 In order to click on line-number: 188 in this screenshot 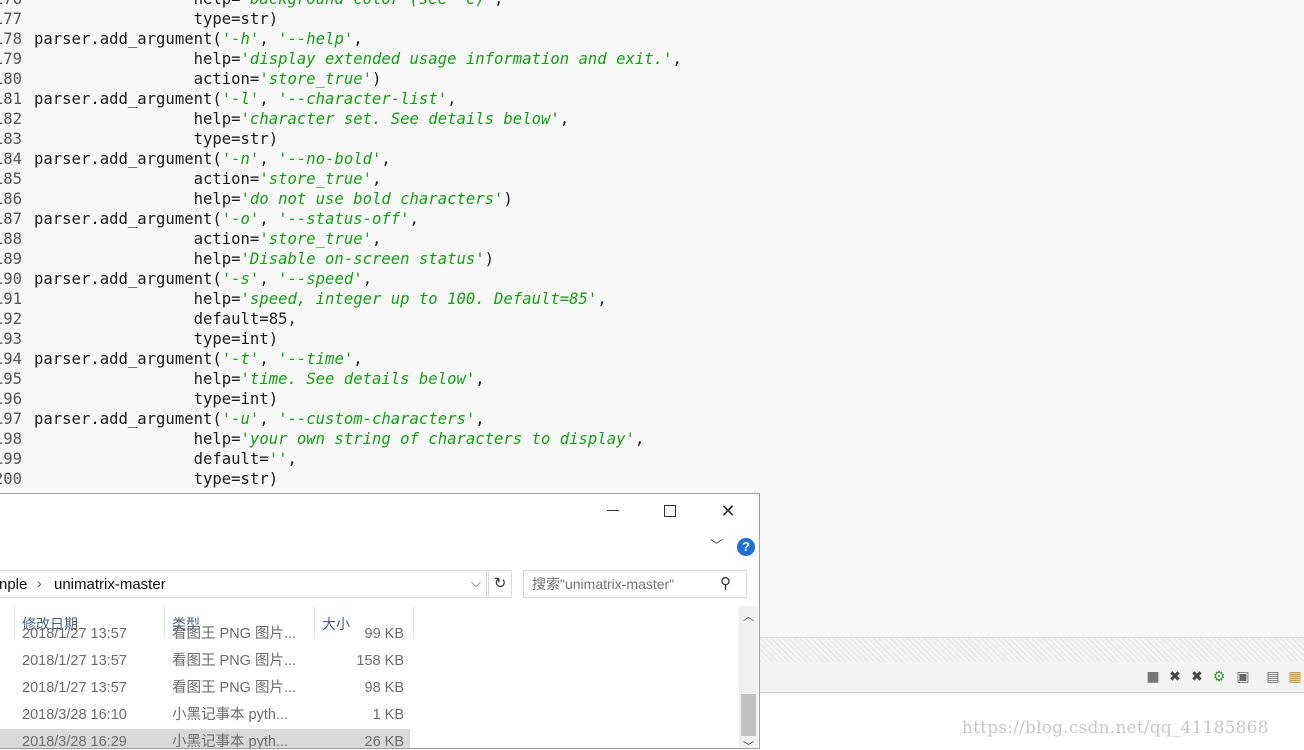, I will do `click(11, 239)`.